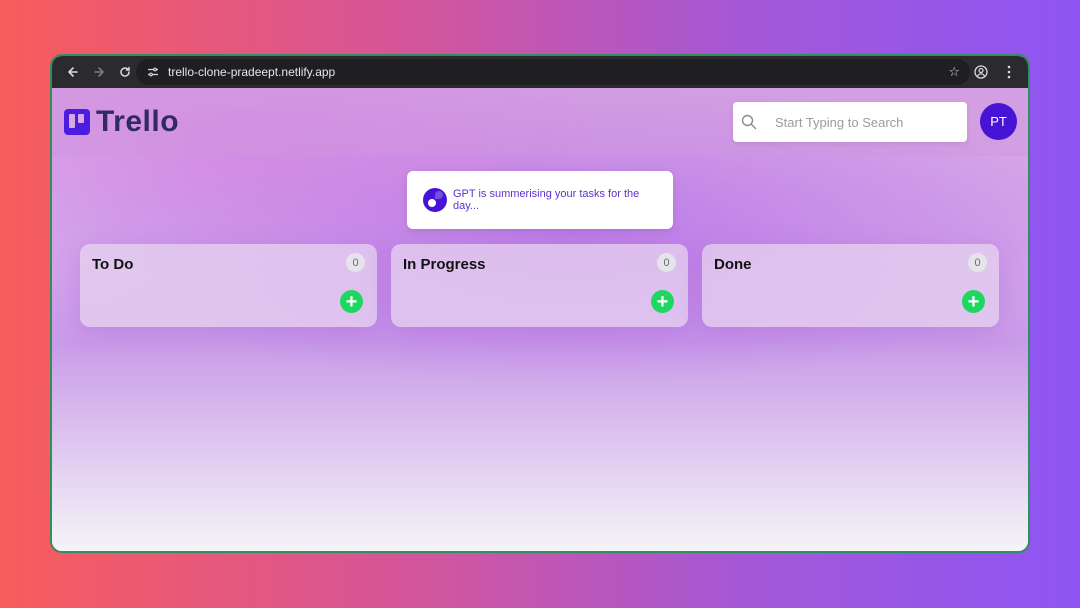  I want to click on app-header: Trello PT, so click(540, 122).